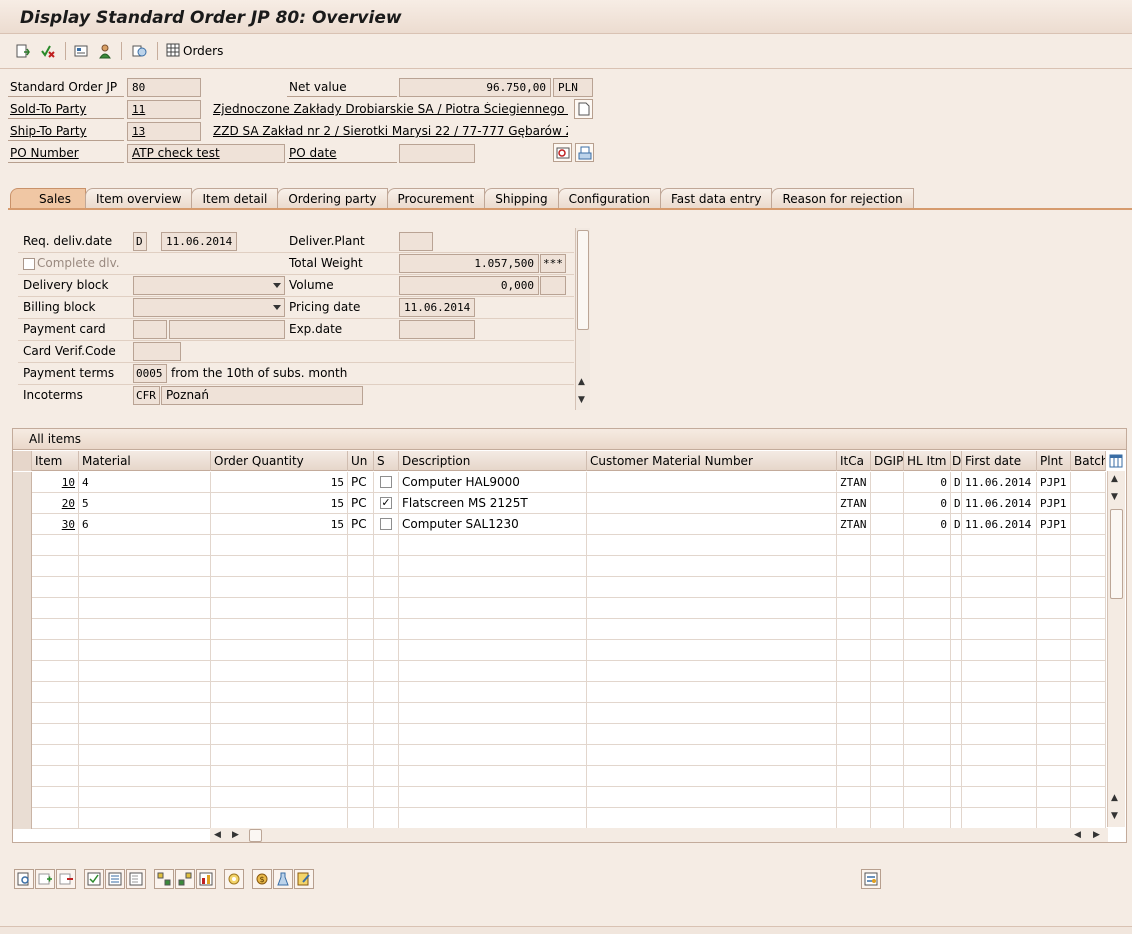 This screenshot has height=934, width=1132. What do you see at coordinates (436, 198) in the screenshot?
I see `tab-procurement: Procurement` at bounding box center [436, 198].